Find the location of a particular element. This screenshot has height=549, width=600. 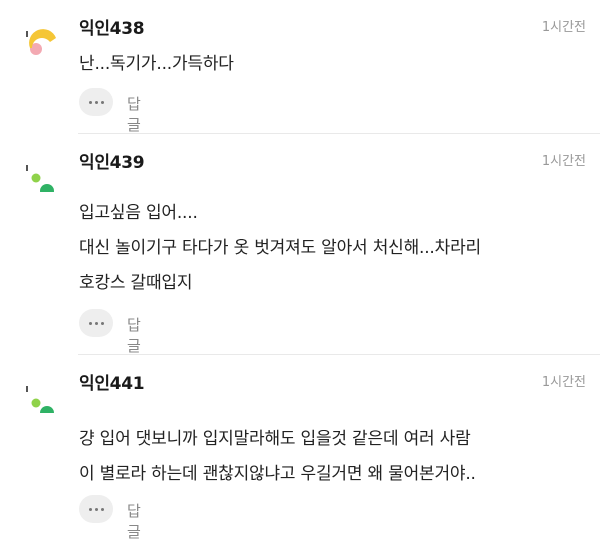

author-name: 익인438 is located at coordinates (112, 26).